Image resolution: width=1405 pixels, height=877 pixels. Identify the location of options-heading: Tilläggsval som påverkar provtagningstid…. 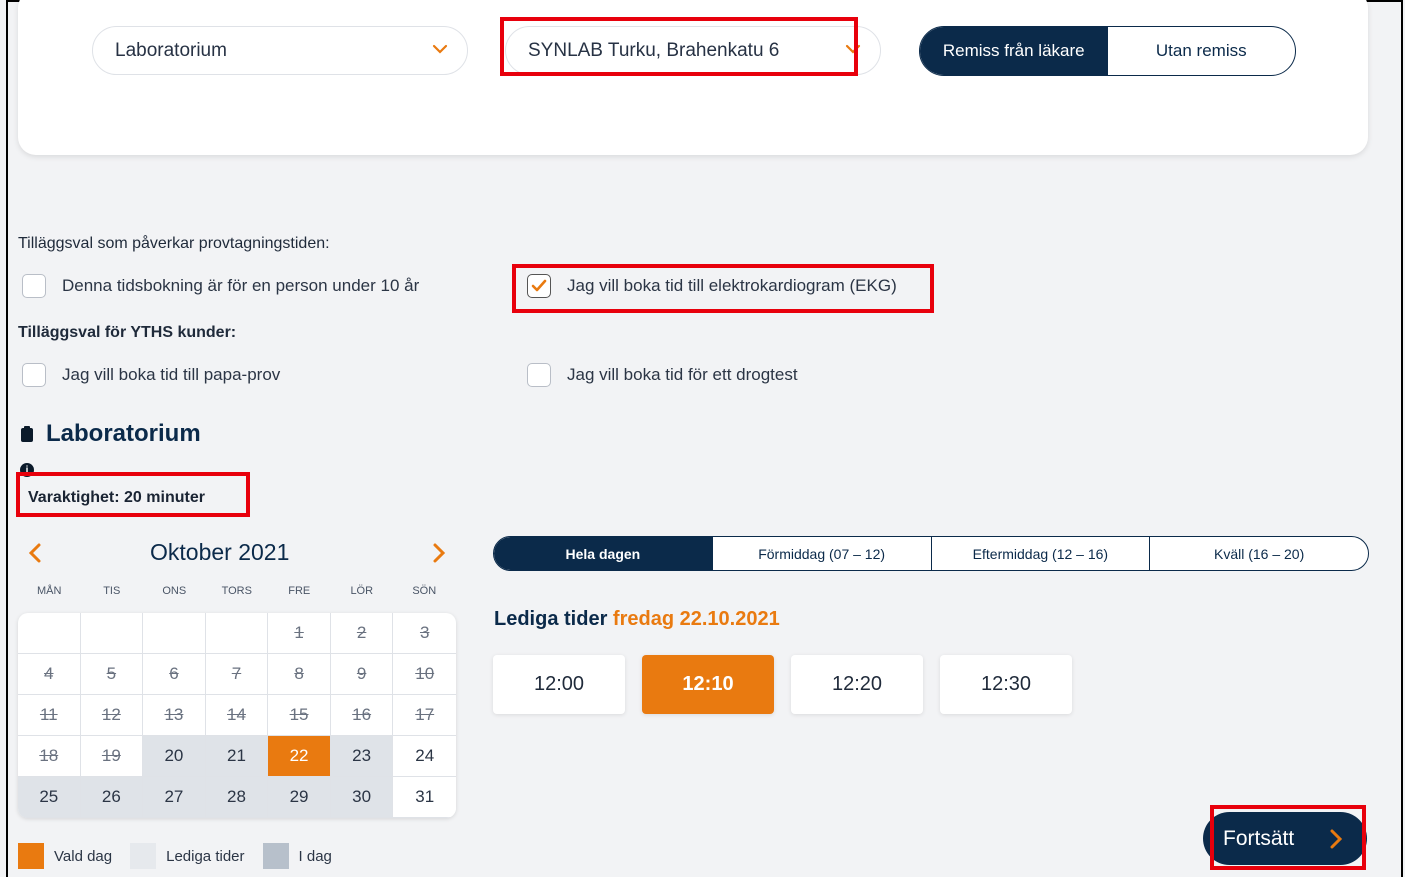
(174, 243).